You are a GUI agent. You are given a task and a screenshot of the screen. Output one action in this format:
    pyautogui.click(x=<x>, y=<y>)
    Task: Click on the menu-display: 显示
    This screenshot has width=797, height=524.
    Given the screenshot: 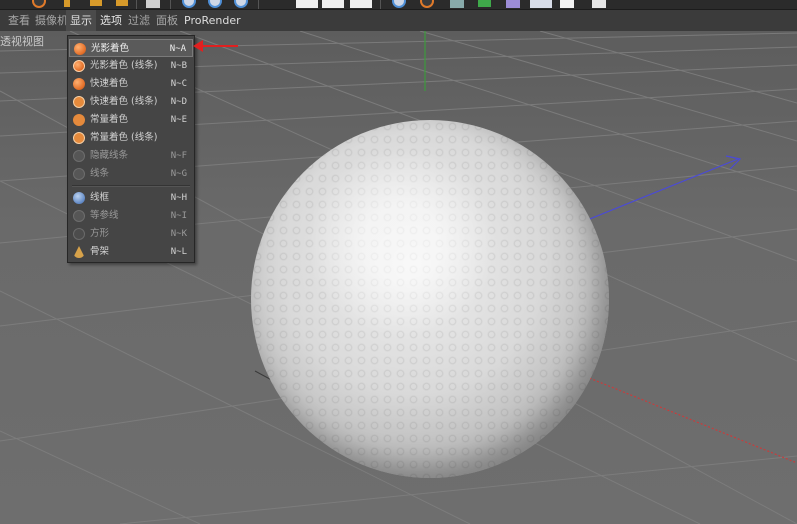 What is the action you would take?
    pyautogui.click(x=81, y=20)
    